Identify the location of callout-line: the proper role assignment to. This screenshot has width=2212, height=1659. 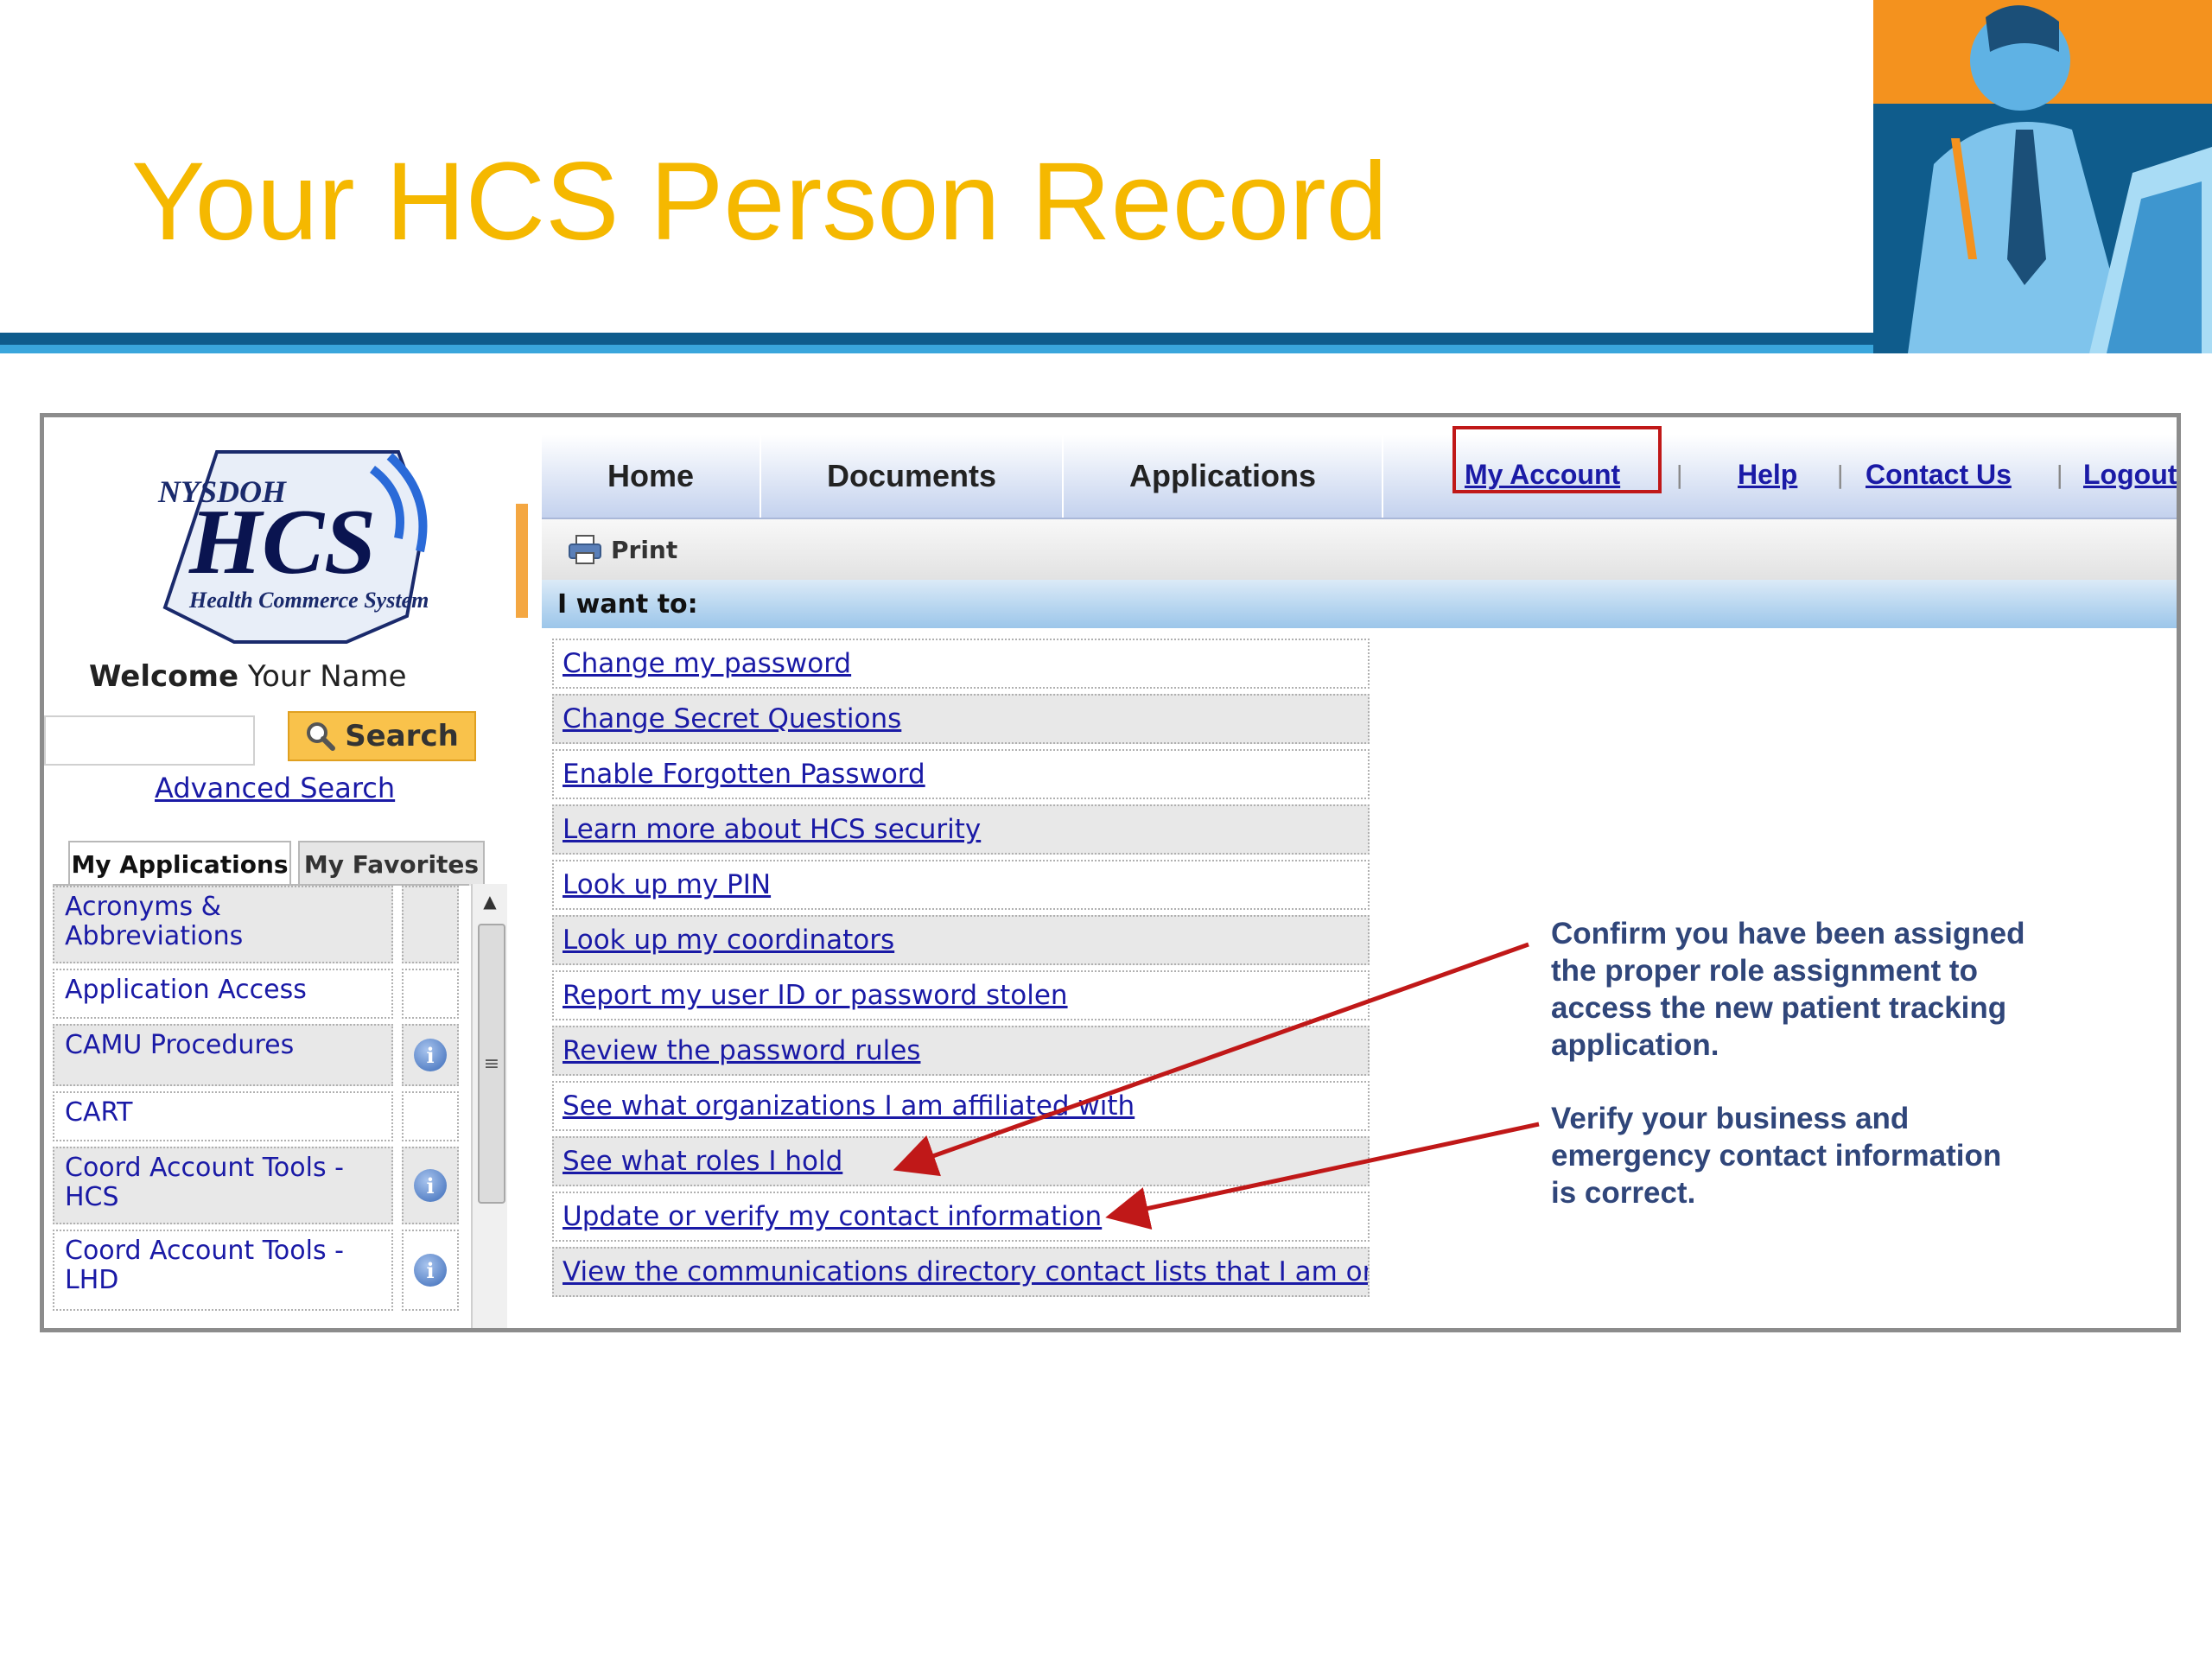
(1764, 971).